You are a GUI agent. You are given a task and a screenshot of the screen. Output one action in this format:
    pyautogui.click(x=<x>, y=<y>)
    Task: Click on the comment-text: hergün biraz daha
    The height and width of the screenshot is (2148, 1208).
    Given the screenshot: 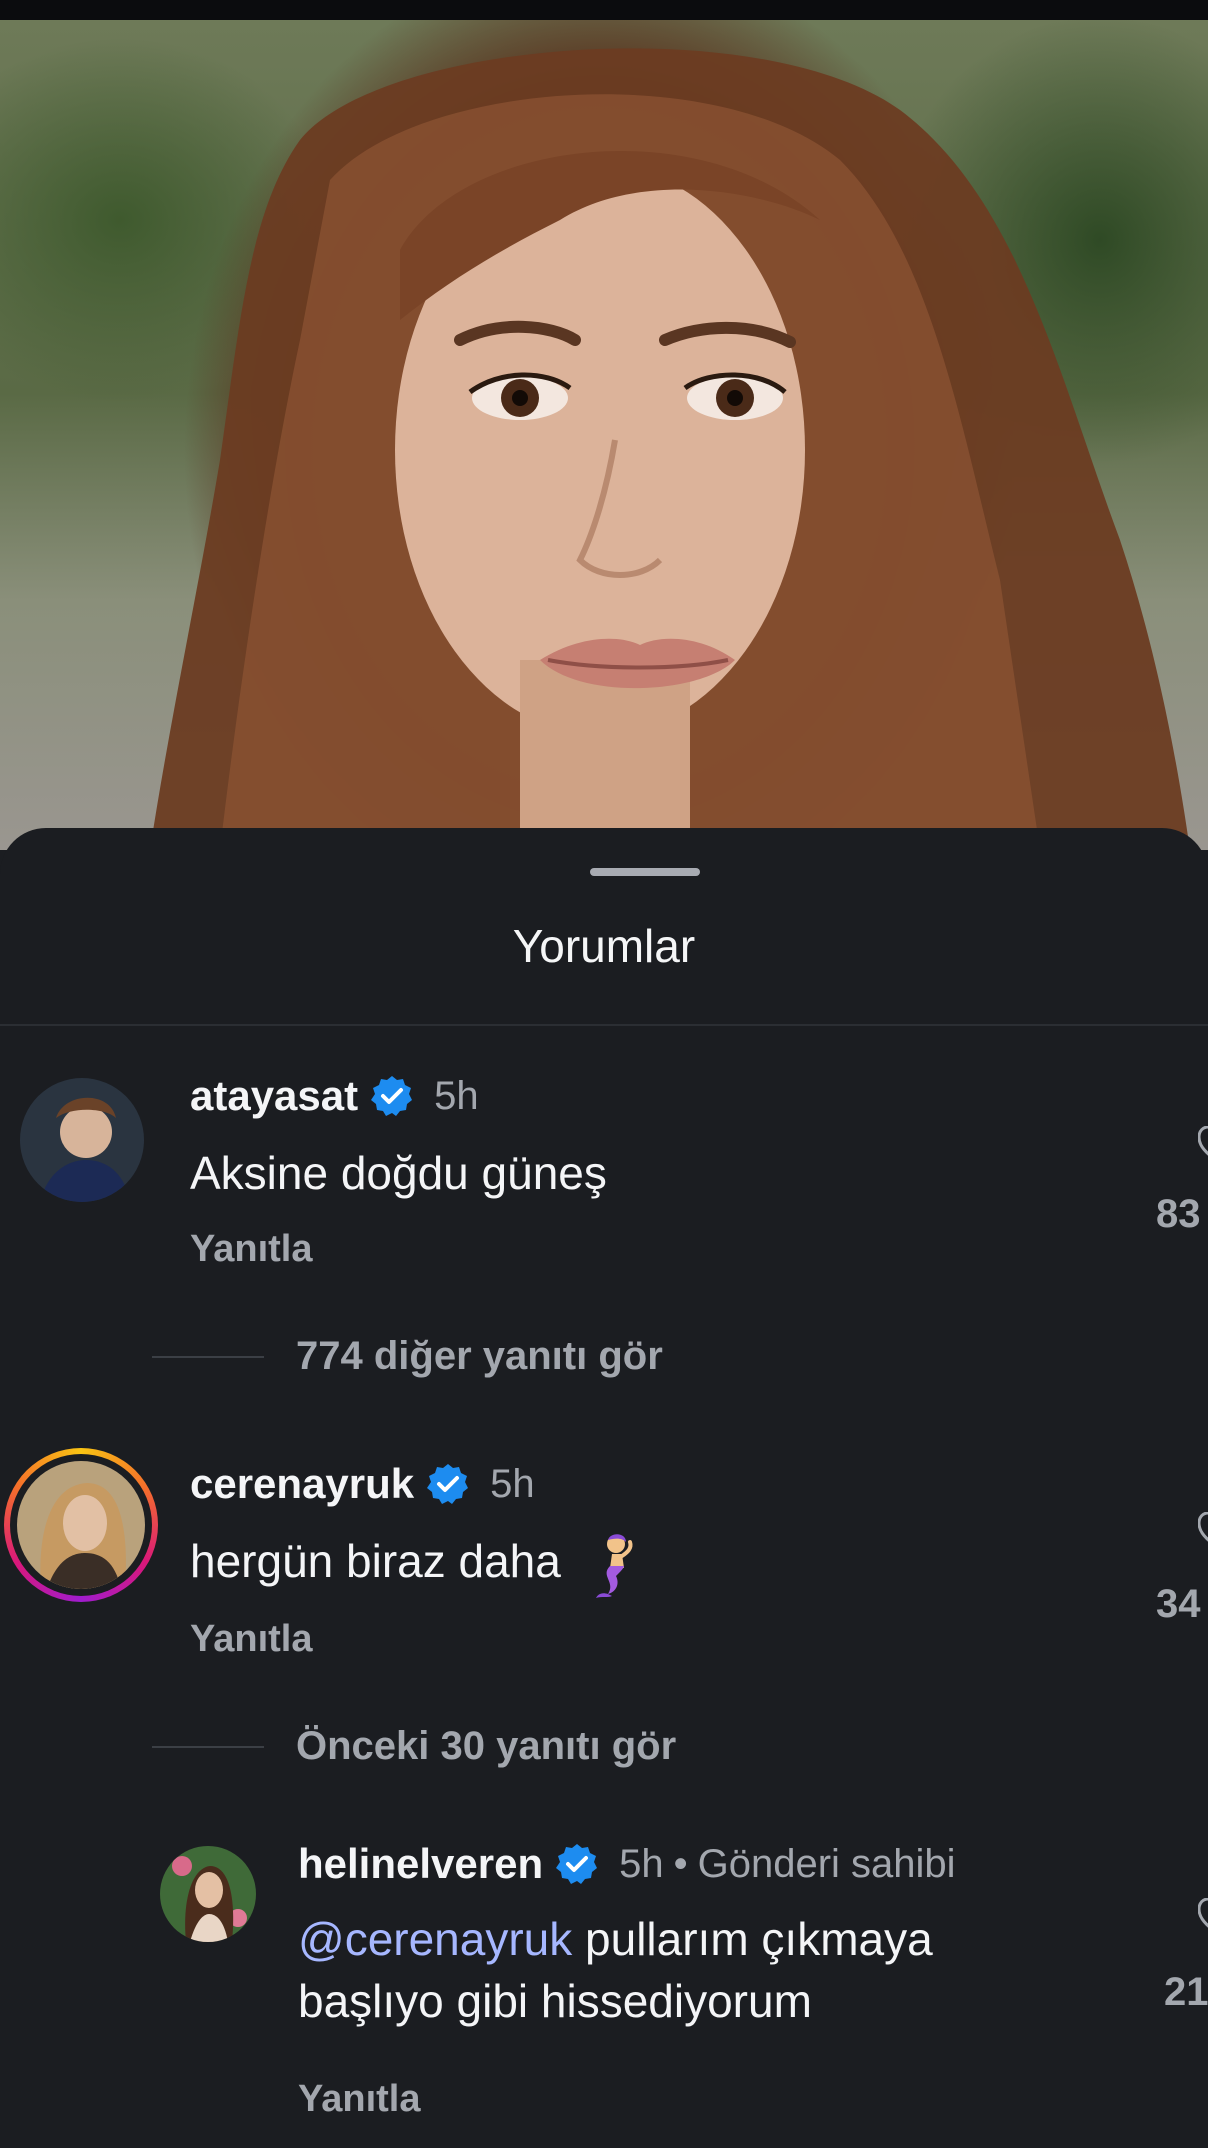 What is the action you would take?
    pyautogui.click(x=413, y=1564)
    